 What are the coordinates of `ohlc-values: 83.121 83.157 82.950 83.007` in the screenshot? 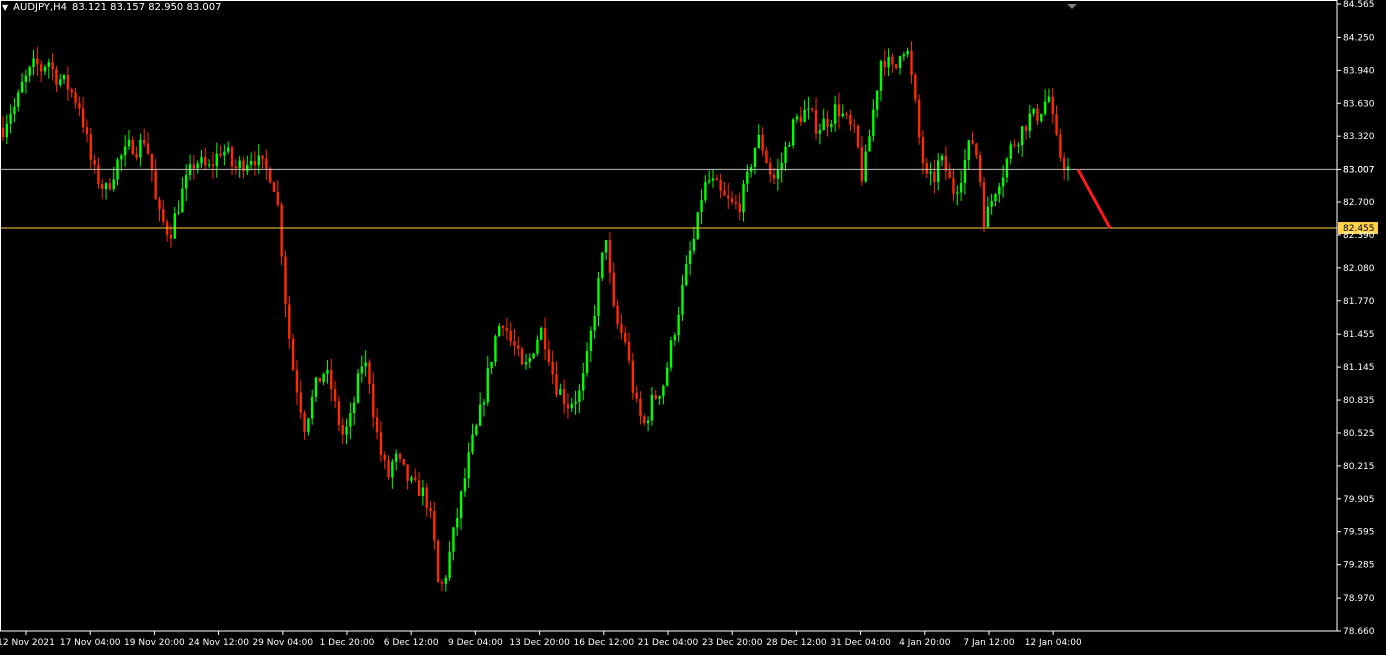 It's located at (146, 7).